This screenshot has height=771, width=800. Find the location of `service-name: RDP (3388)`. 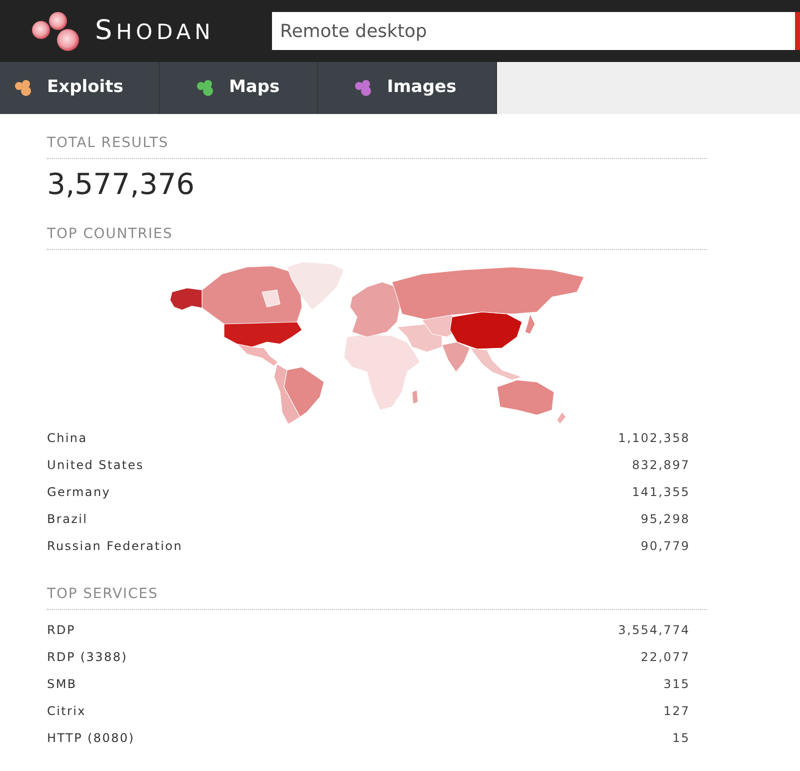

service-name: RDP (3388) is located at coordinates (87, 657).